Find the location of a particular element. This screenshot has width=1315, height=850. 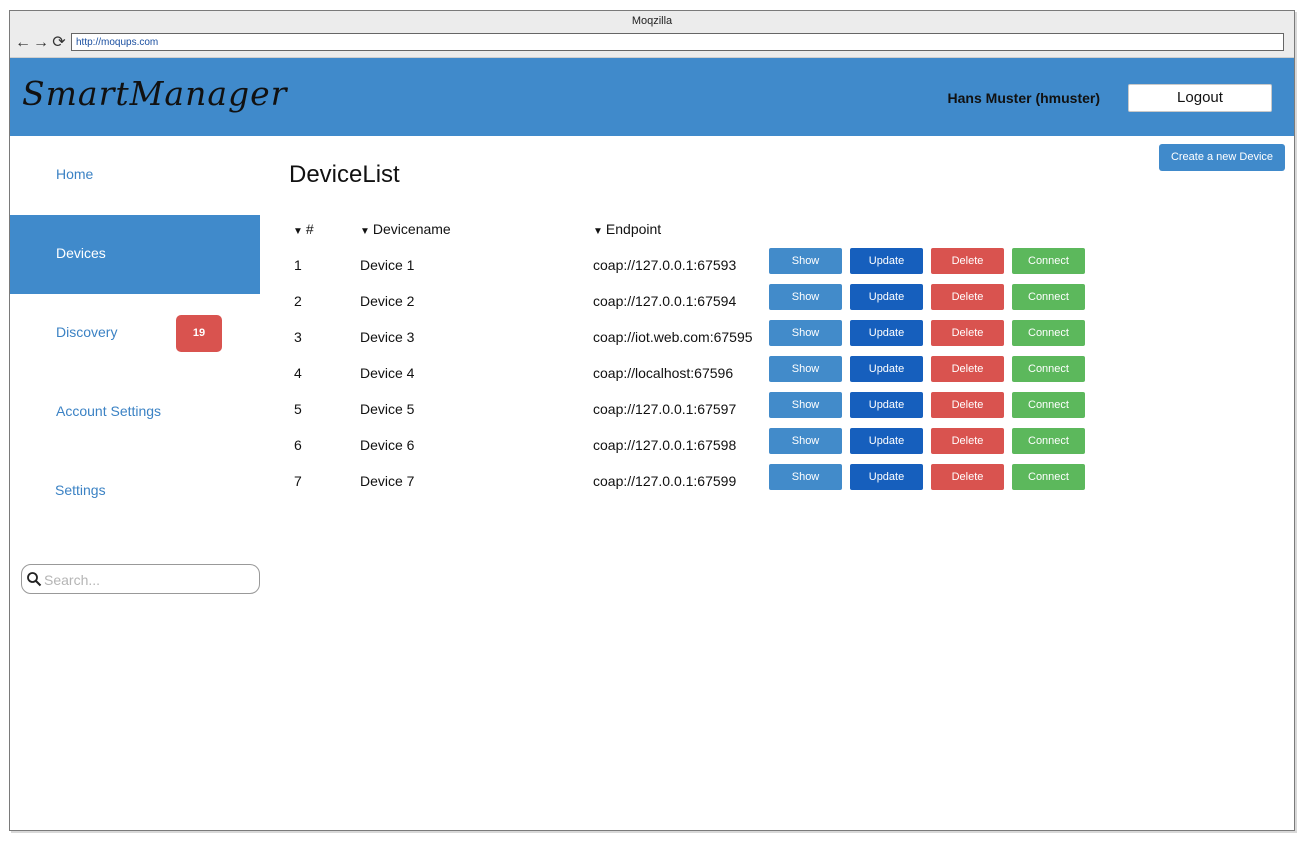

sidebar-item-label: Home is located at coordinates (75, 174).